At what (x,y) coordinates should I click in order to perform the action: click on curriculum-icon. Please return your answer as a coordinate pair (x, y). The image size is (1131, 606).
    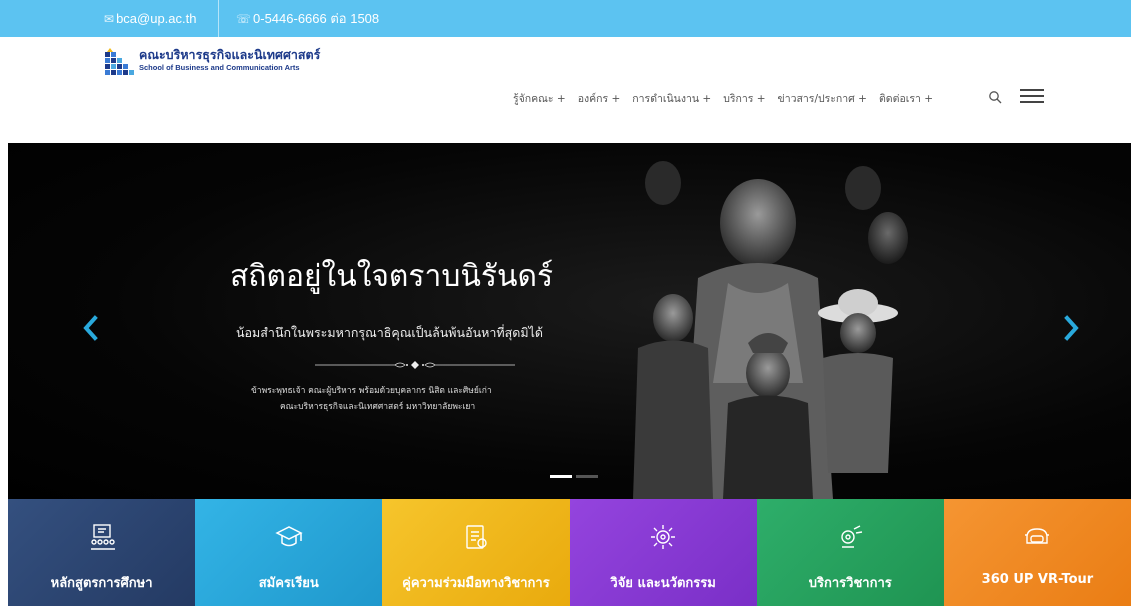
    Looking at the image, I should click on (102, 537).